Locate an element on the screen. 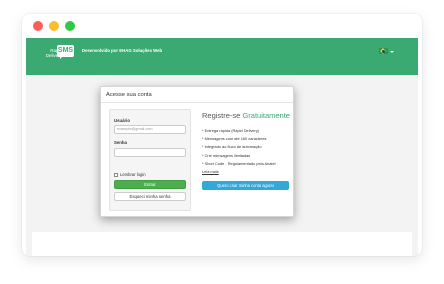  page-bottom-strip is located at coordinates (222, 244).